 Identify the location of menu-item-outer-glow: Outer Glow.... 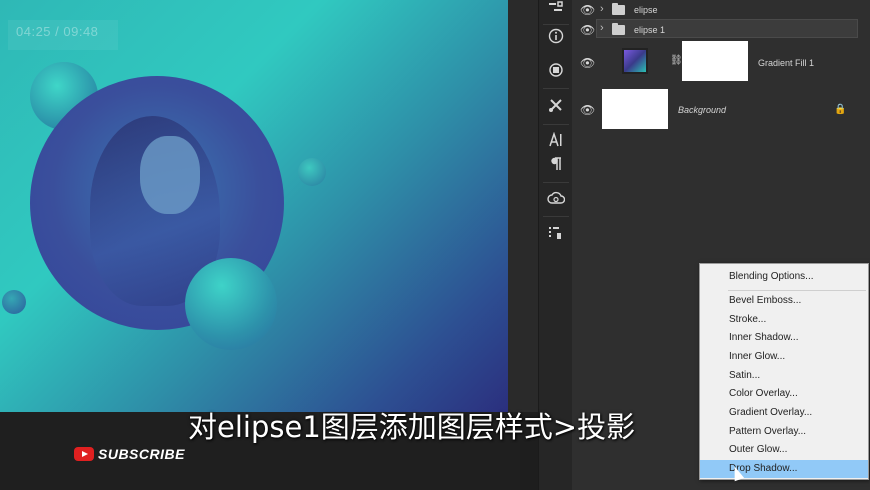
(784, 450).